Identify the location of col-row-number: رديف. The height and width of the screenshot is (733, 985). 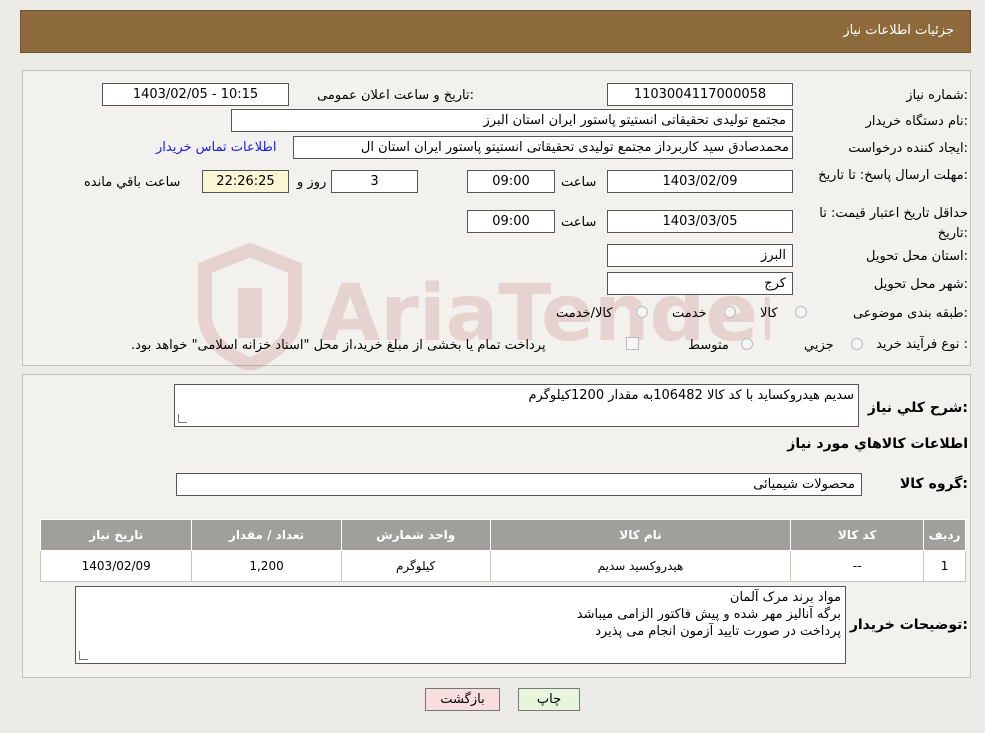
(944, 535).